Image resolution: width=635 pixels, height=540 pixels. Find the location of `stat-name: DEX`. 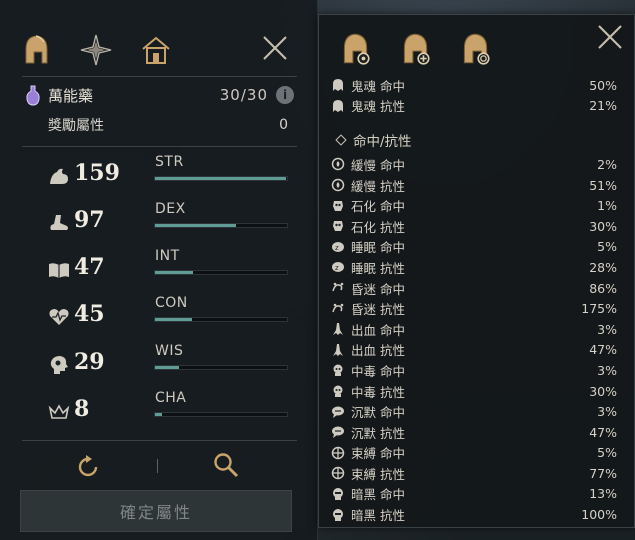

stat-name: DEX is located at coordinates (170, 209).